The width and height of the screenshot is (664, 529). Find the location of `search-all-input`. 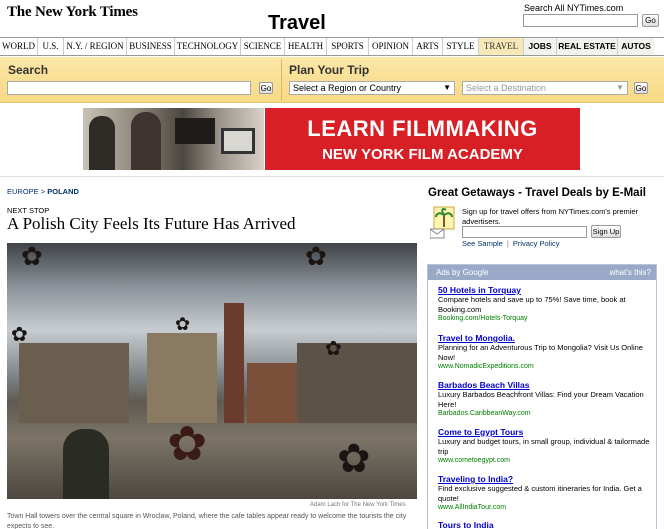

search-all-input is located at coordinates (580, 20).